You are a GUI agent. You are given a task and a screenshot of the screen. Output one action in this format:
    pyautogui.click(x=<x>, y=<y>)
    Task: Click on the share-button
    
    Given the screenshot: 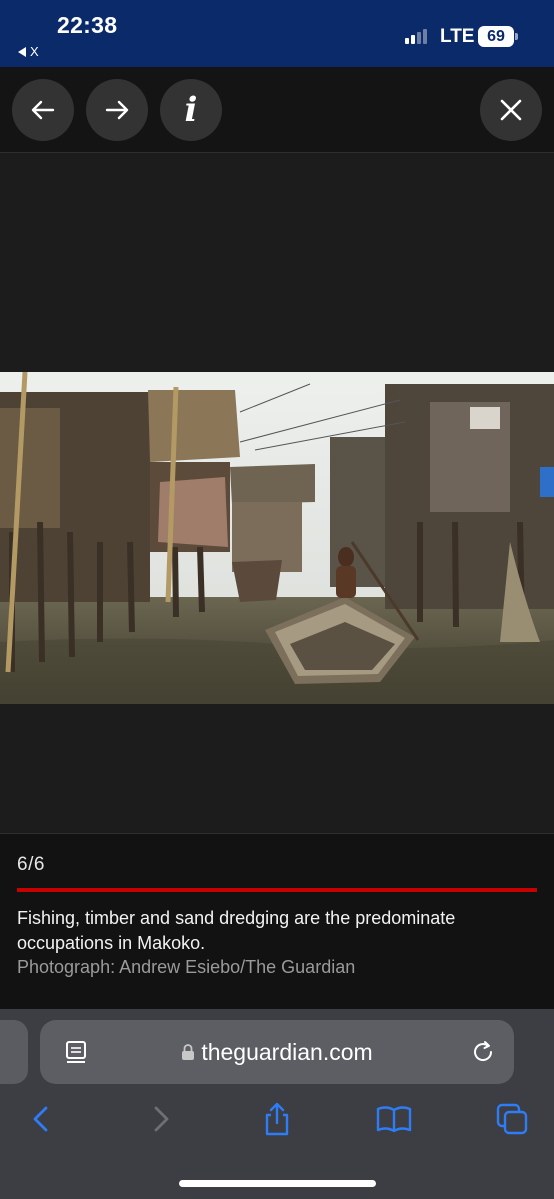 What is the action you would take?
    pyautogui.click(x=277, y=1119)
    